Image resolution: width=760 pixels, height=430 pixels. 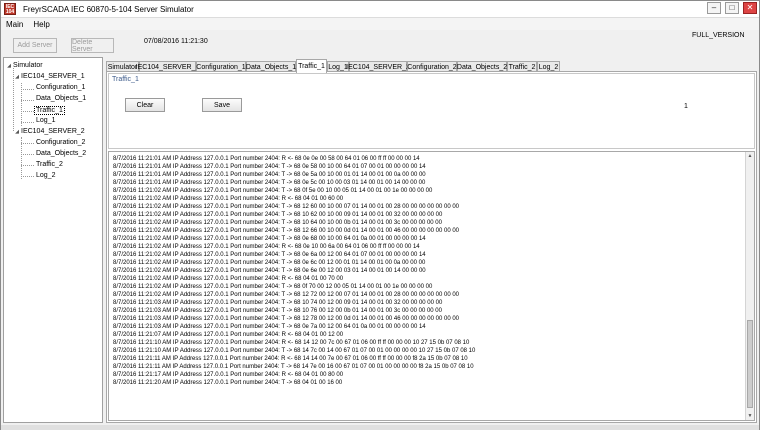 I want to click on minimize-icon: –, so click(x=714, y=8).